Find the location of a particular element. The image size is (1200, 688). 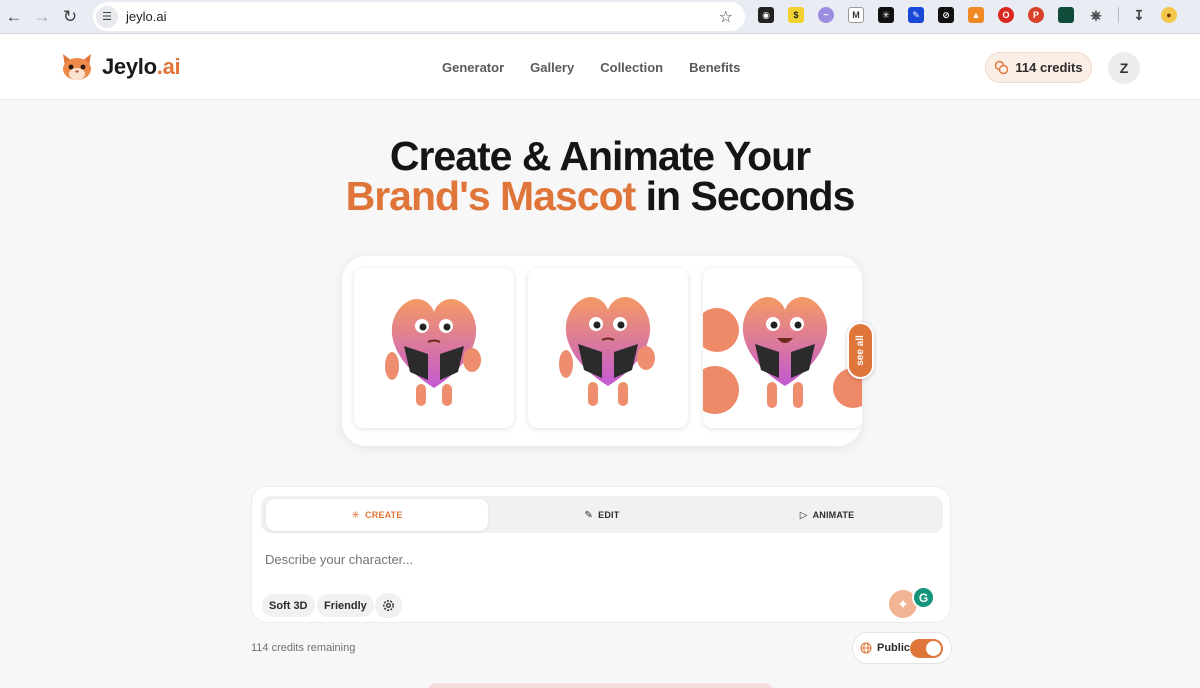

extension-icon: M is located at coordinates (856, 15).